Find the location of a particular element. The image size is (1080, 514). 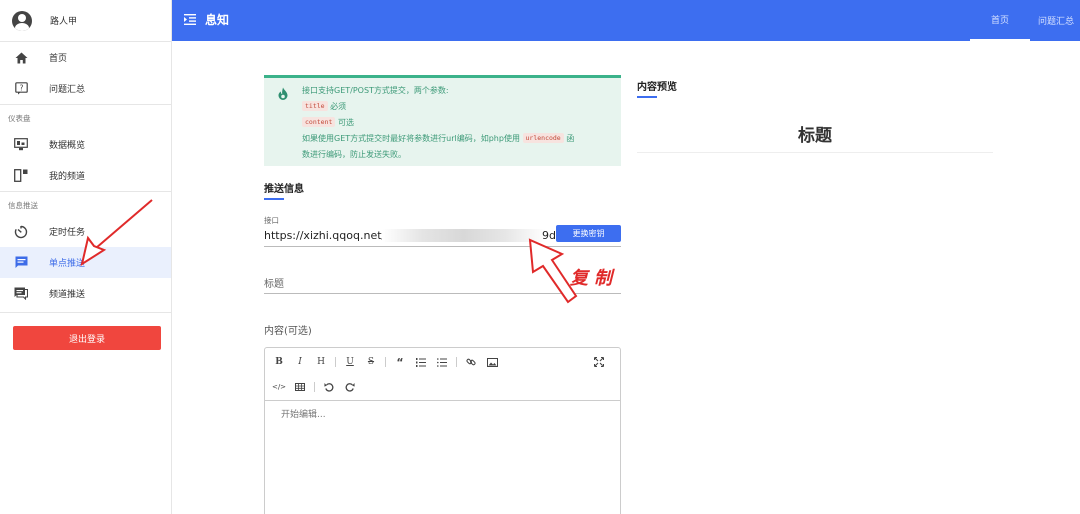

copy-annotation: 复制 is located at coordinates (594, 278).